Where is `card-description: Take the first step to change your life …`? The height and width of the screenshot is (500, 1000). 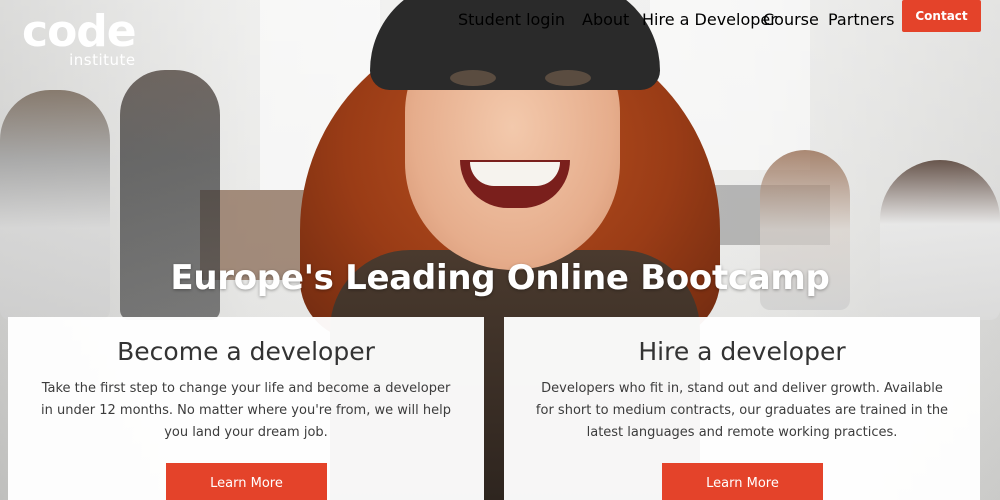 card-description: Take the first step to change your life … is located at coordinates (246, 410).